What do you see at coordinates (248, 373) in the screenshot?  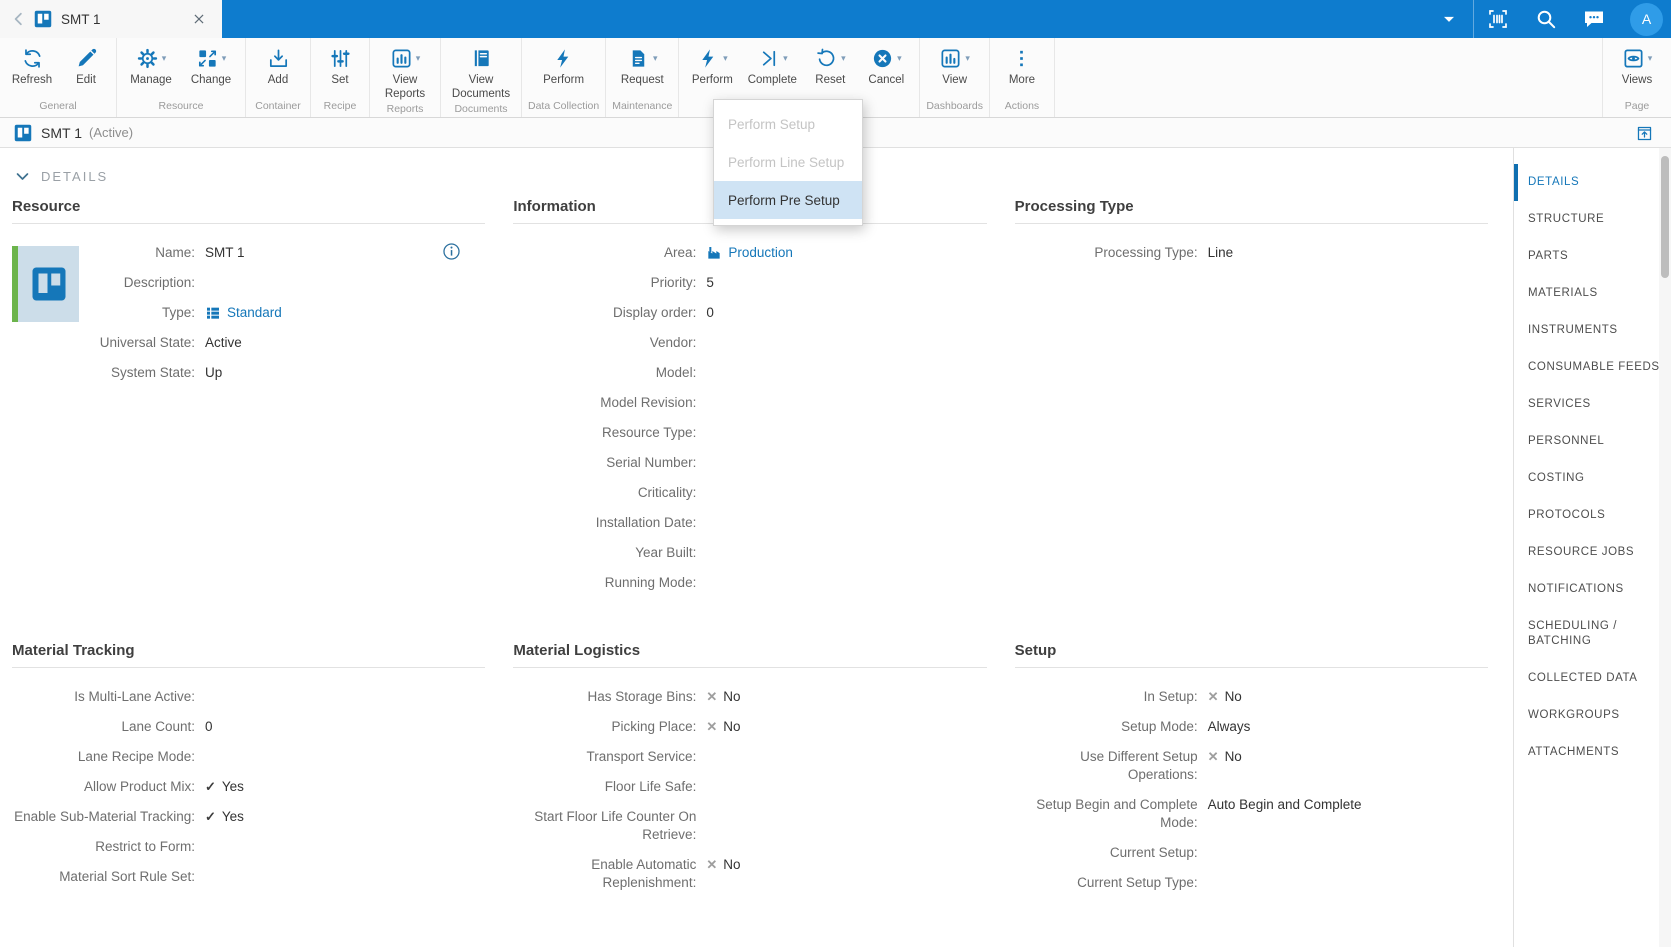 I see `field-system-state: System State: Up` at bounding box center [248, 373].